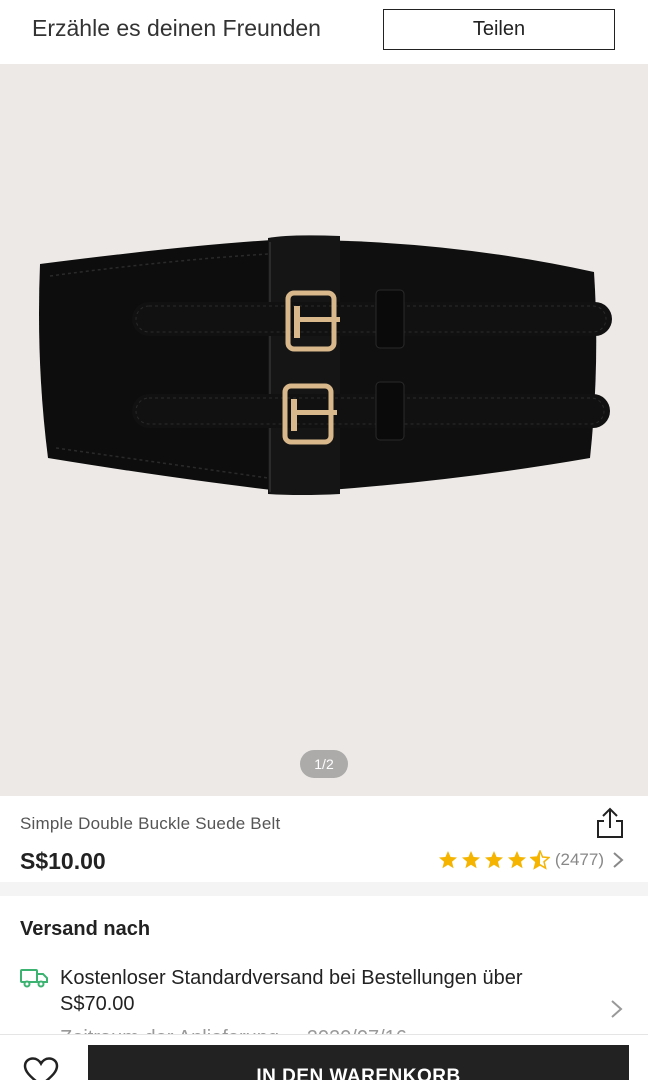 The width and height of the screenshot is (648, 1080). Describe the element at coordinates (176, 28) in the screenshot. I see `share-prompt: Erzähle es deinen Freunden` at that location.